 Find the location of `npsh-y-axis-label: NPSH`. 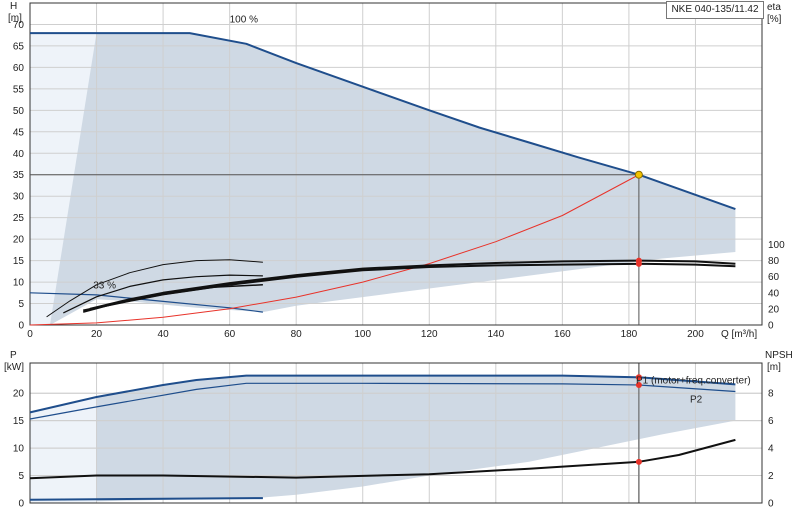

npsh-y-axis-label: NPSH is located at coordinates (779, 355).